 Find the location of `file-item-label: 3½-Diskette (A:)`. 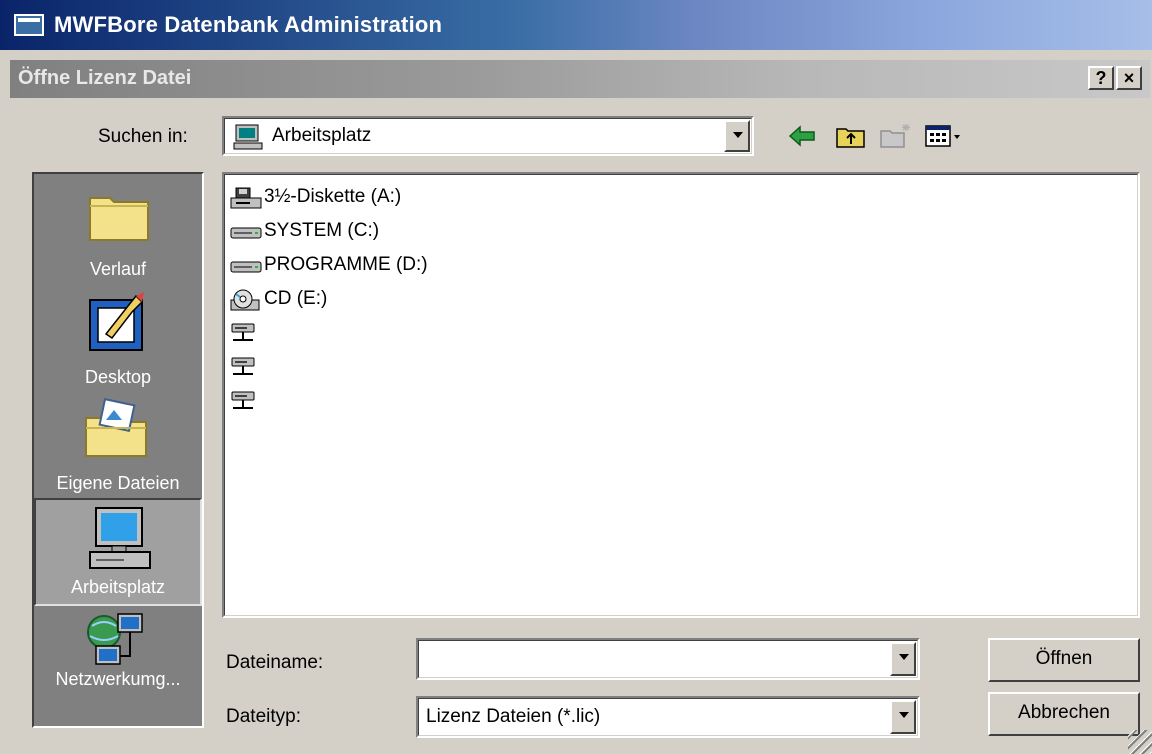

file-item-label: 3½-Diskette (A:) is located at coordinates (333, 196).